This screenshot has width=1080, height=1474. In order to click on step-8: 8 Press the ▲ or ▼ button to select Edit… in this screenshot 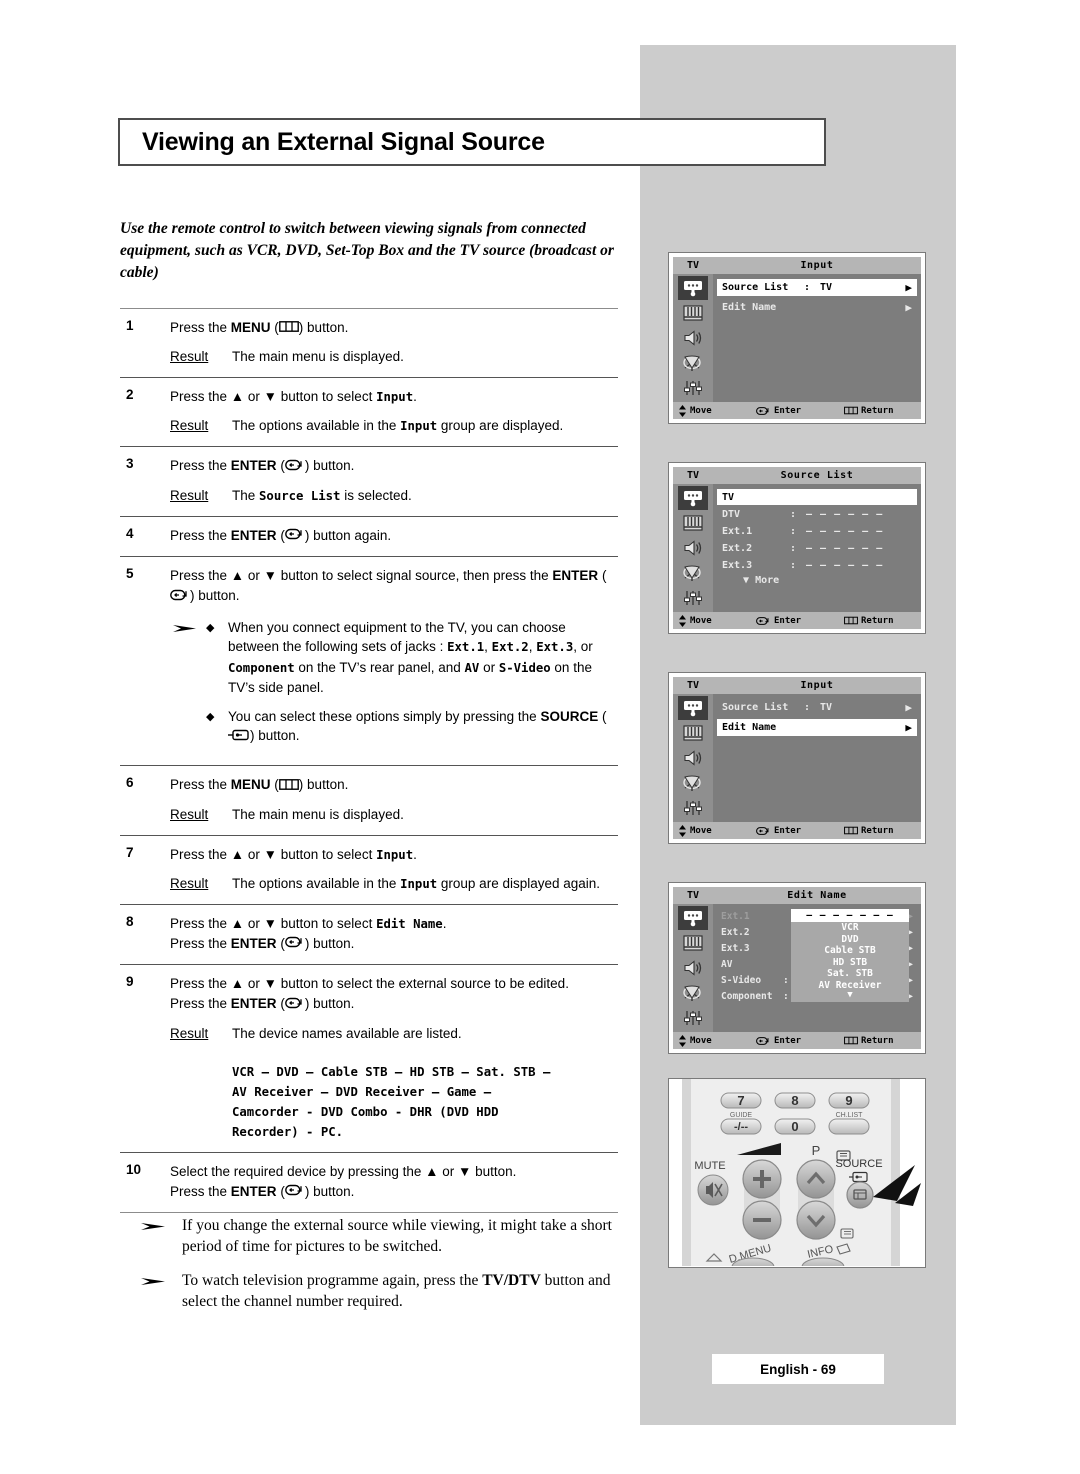, I will do `click(369, 934)`.